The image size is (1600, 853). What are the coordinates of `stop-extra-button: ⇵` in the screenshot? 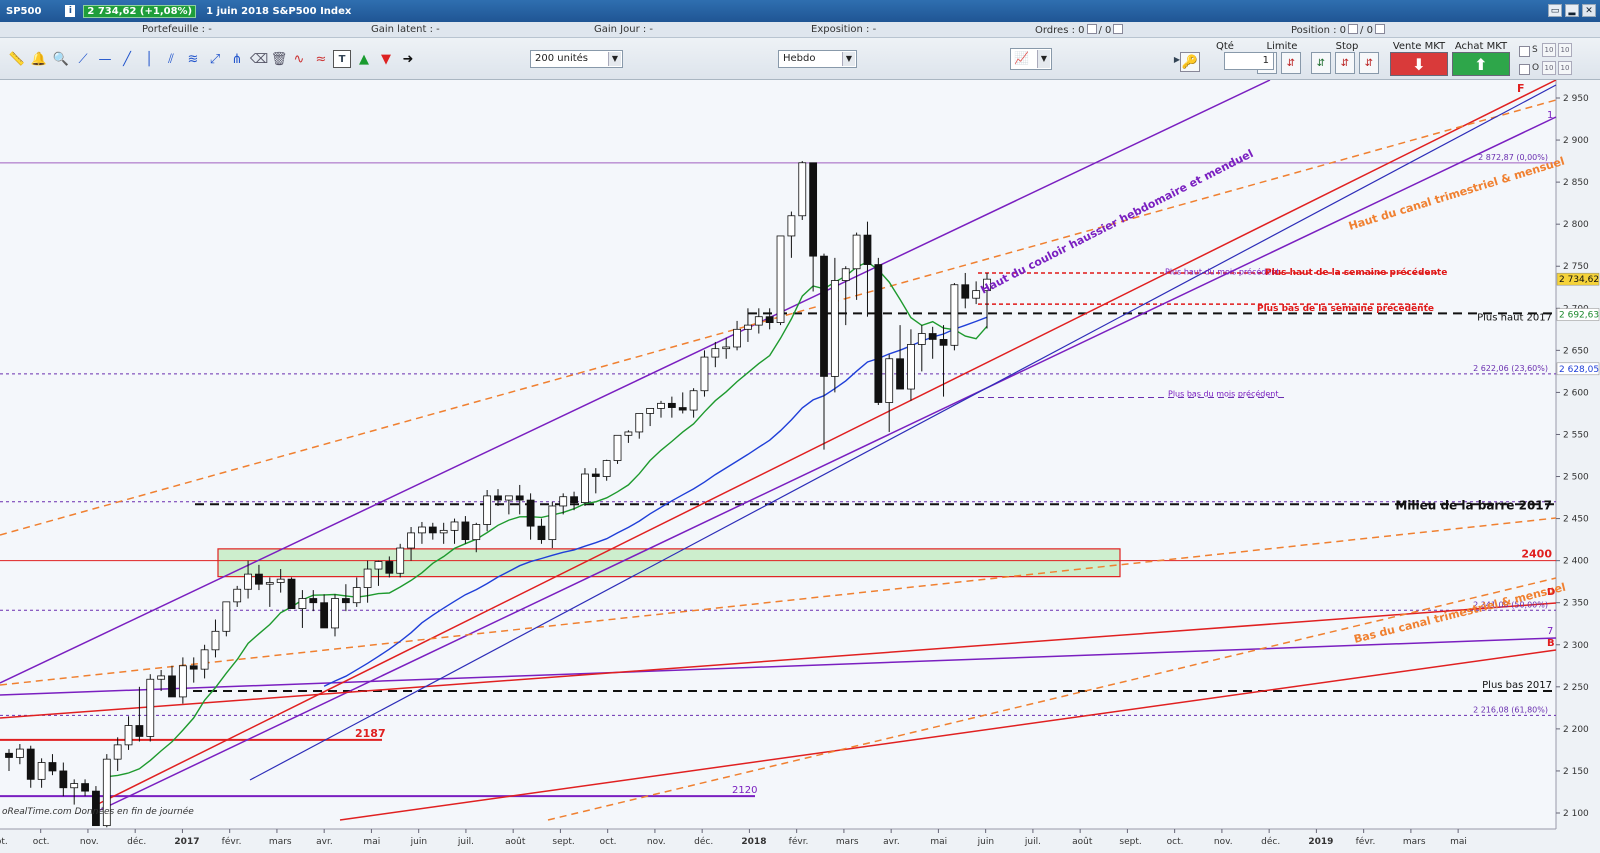 It's located at (1369, 63).